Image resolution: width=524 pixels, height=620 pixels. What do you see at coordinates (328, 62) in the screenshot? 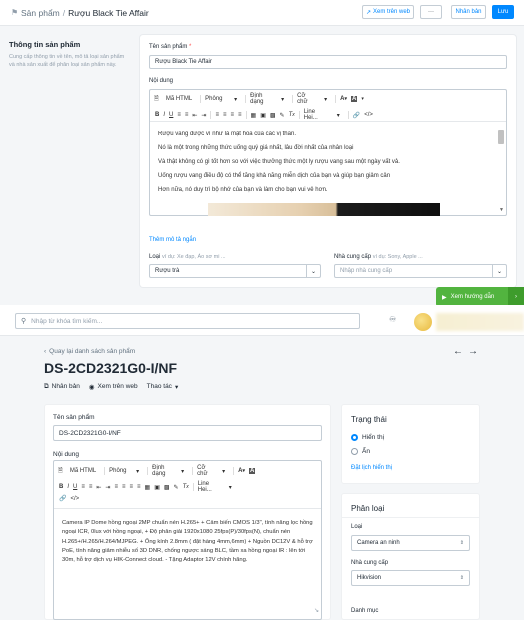
I see `name-input: Rượu Black Tie Affair` at bounding box center [328, 62].